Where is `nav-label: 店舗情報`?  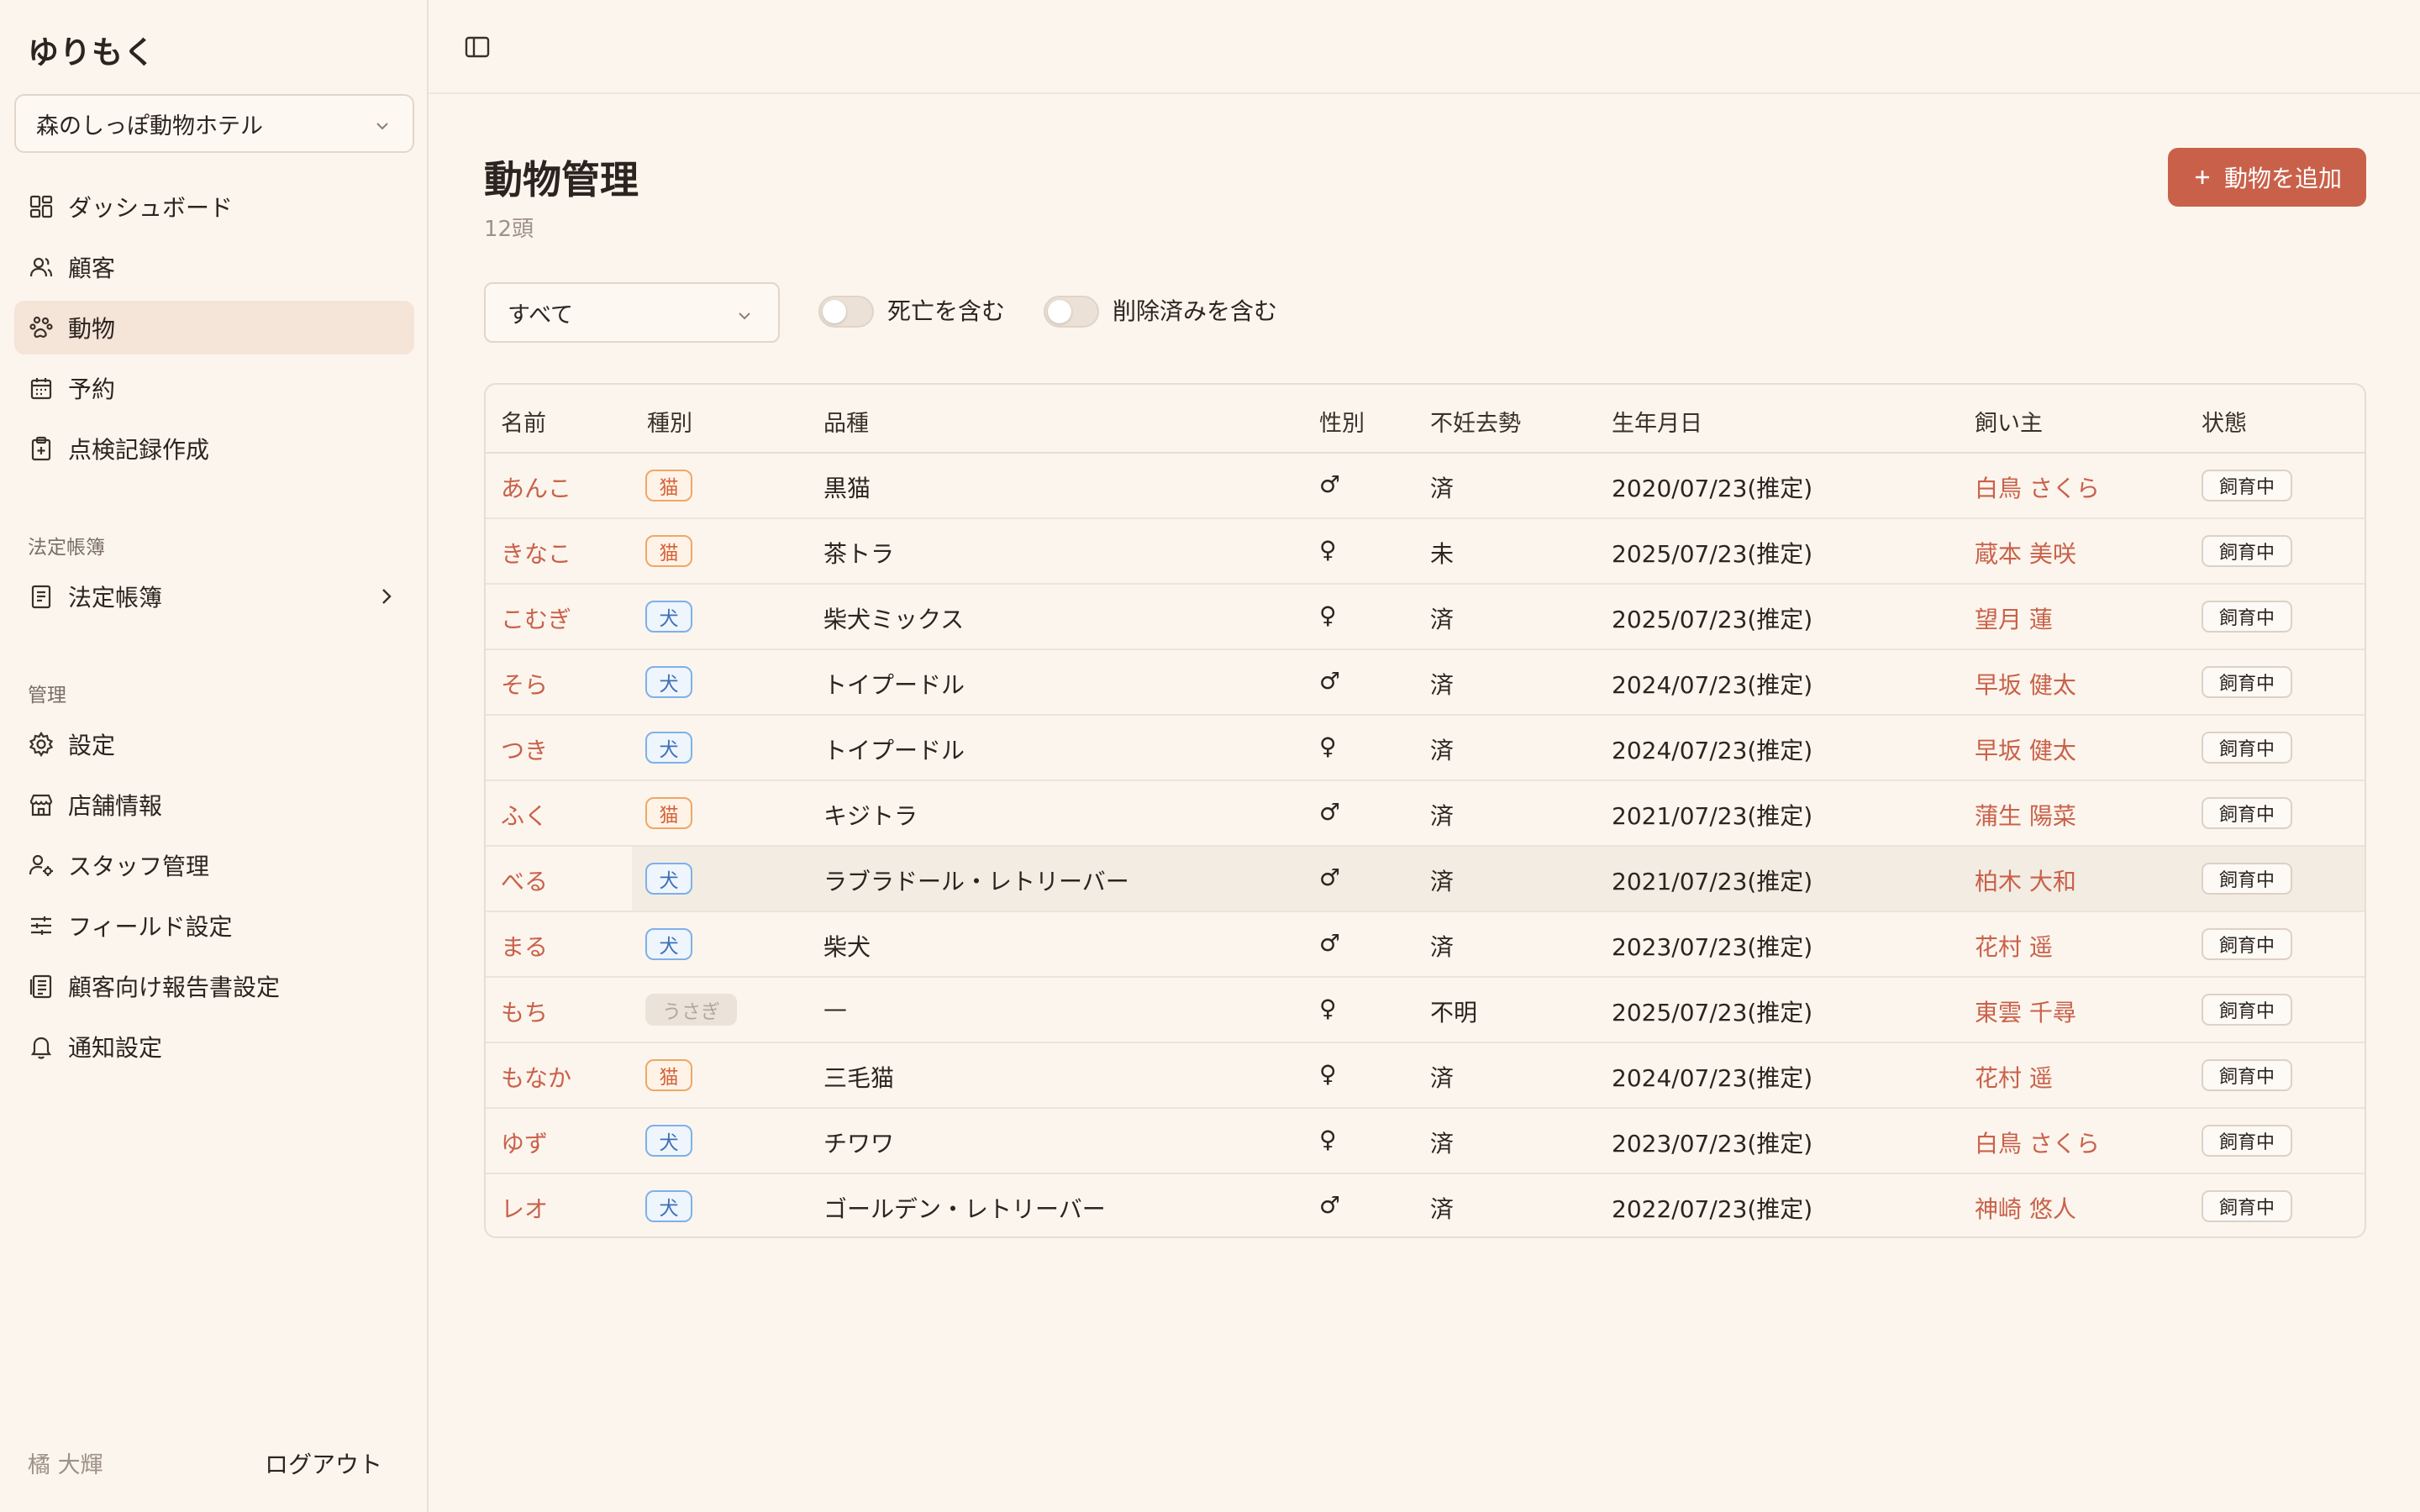
nav-label: 店舗情報 is located at coordinates (116, 806).